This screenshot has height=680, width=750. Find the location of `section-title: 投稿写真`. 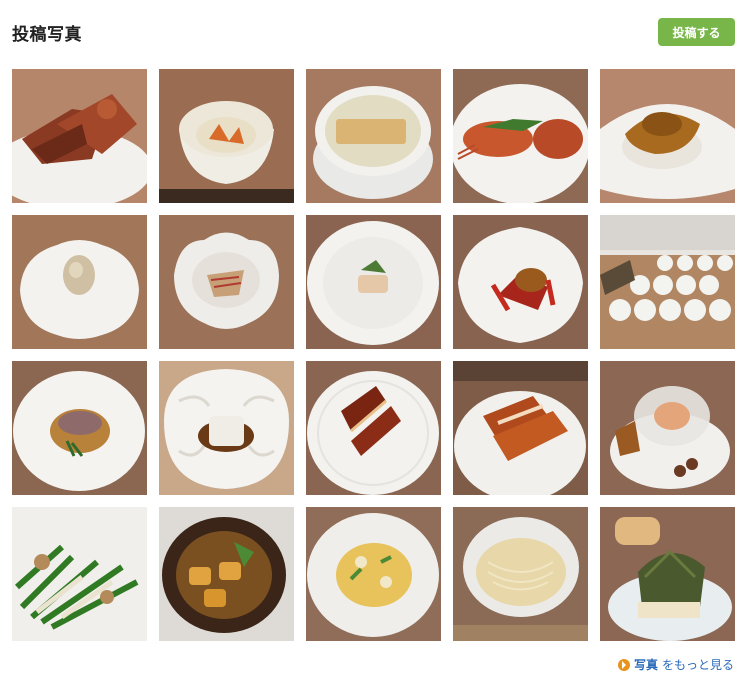

section-title: 投稿写真 is located at coordinates (47, 35).